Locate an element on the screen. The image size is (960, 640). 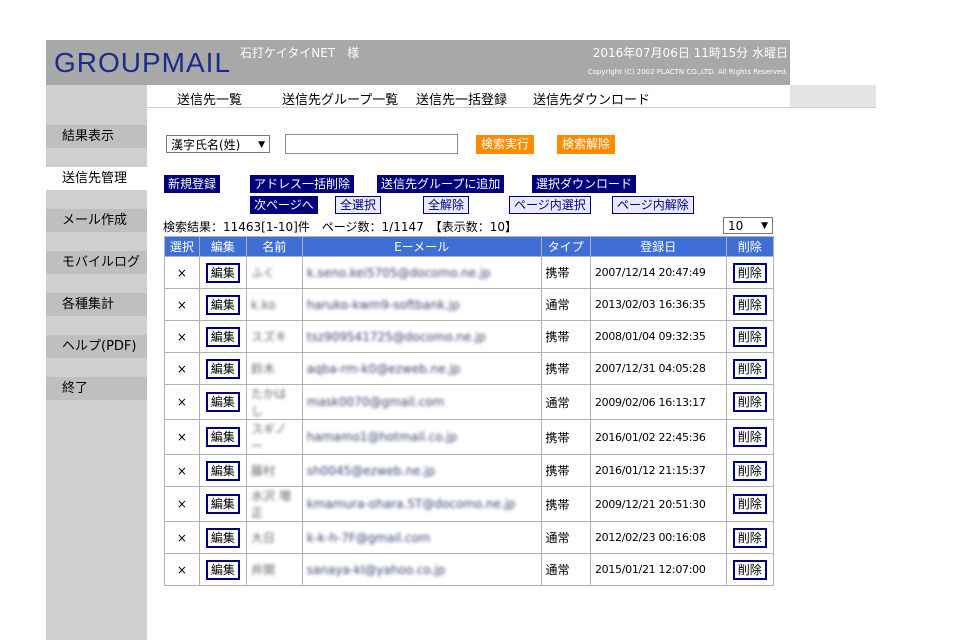
col-header-type: タイプ is located at coordinates (565, 246).